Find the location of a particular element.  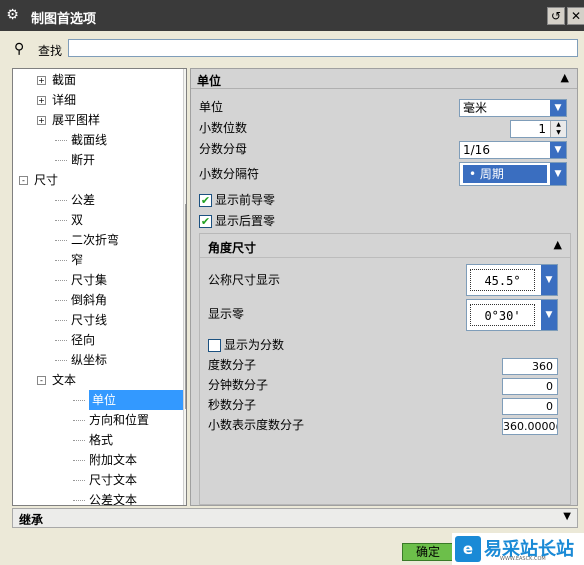

angle-group-title: 角度尺寸 is located at coordinates (232, 248).